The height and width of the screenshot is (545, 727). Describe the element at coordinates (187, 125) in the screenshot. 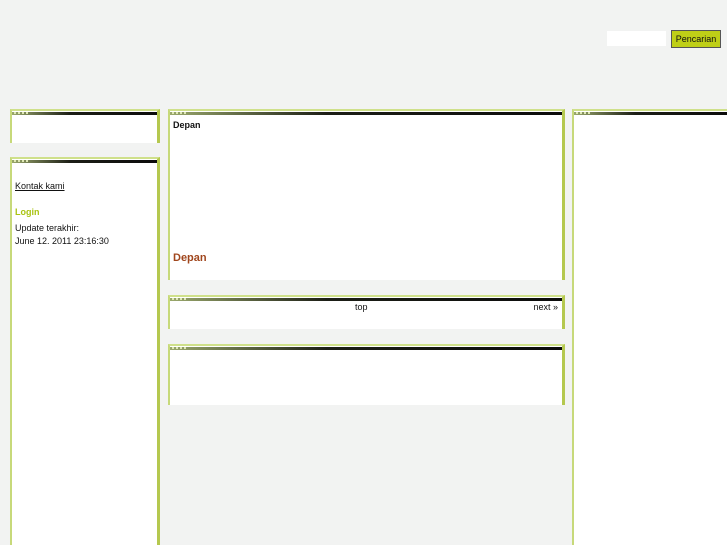

I see `breadcrumb: Depan` at that location.